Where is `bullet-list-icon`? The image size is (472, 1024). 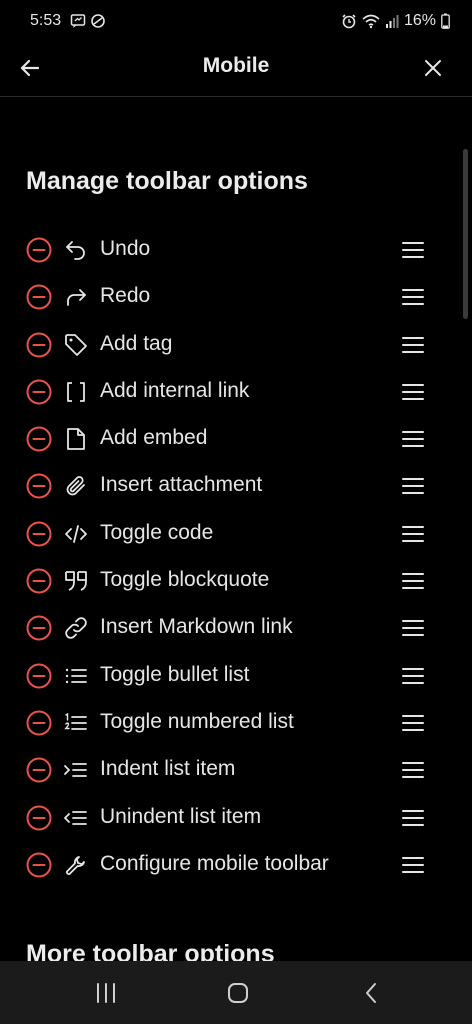 bullet-list-icon is located at coordinates (76, 676).